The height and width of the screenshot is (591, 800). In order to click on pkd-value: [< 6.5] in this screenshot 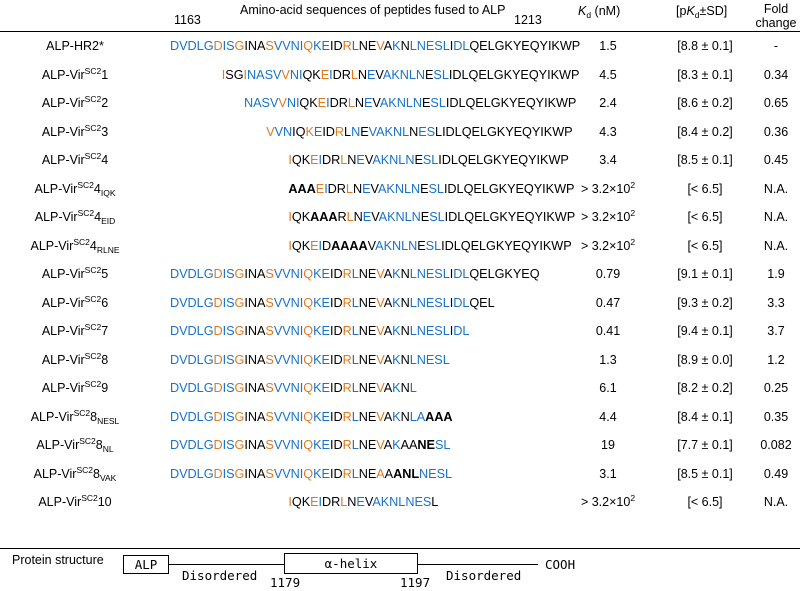, I will do `click(705, 217)`.